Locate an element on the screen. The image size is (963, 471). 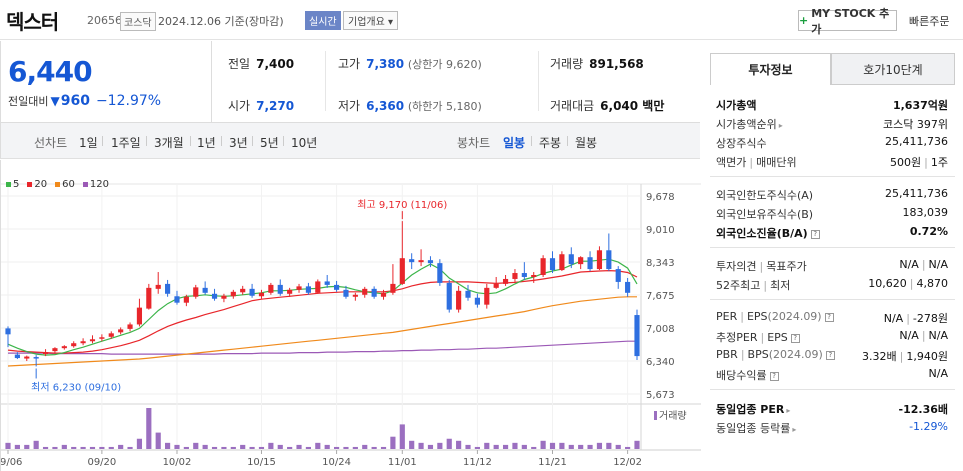
change-percent: −12.97% is located at coordinates (128, 101).